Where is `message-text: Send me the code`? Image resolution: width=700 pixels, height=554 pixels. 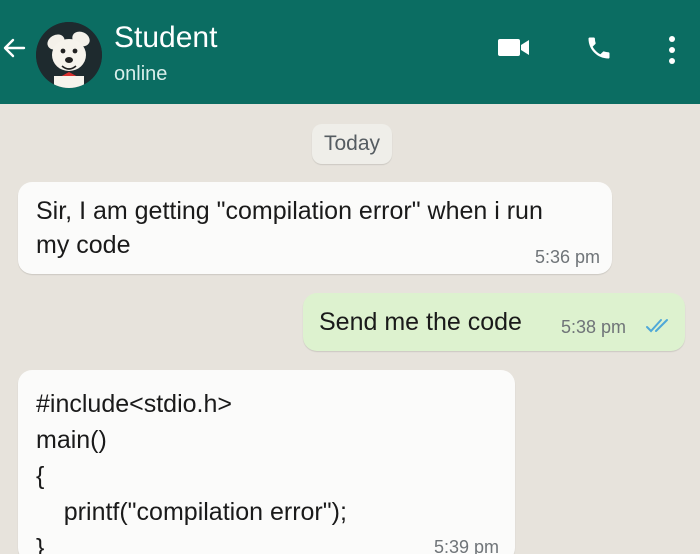 message-text: Send me the code is located at coordinates (420, 322).